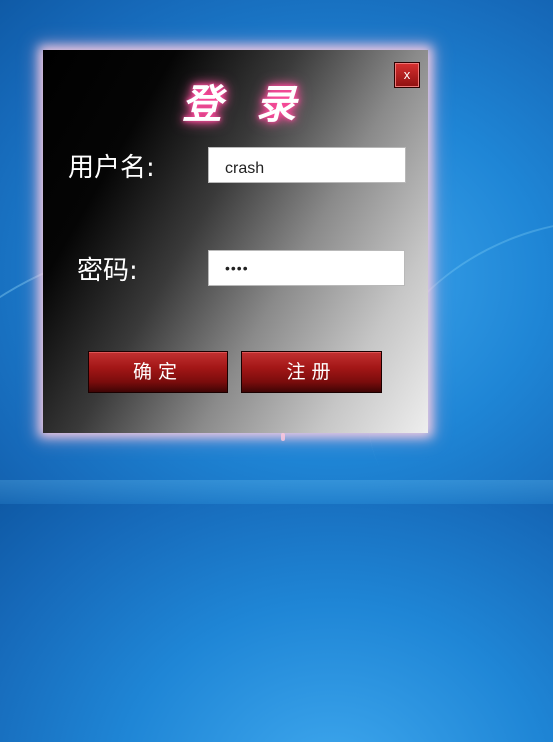 This screenshot has height=742, width=553. I want to click on username-label: 用户名:, so click(111, 168).